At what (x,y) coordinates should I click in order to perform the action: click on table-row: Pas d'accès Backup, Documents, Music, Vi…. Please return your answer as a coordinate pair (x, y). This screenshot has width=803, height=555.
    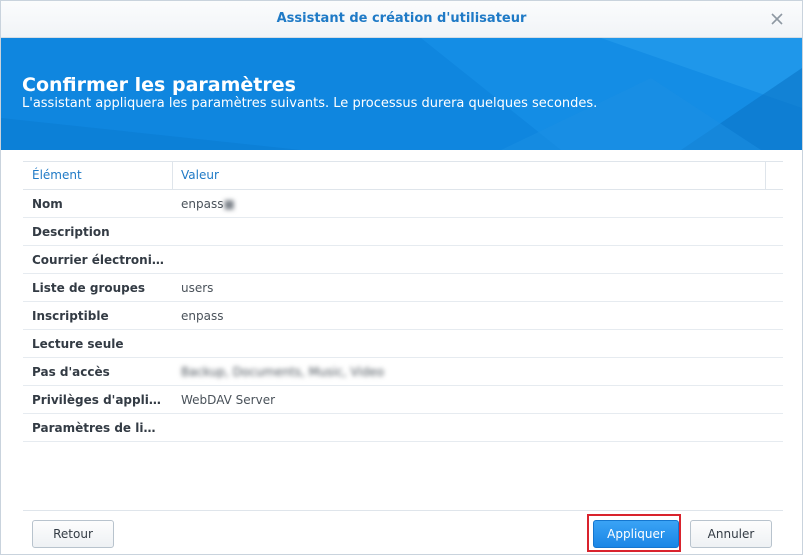
    Looking at the image, I should click on (403, 372).